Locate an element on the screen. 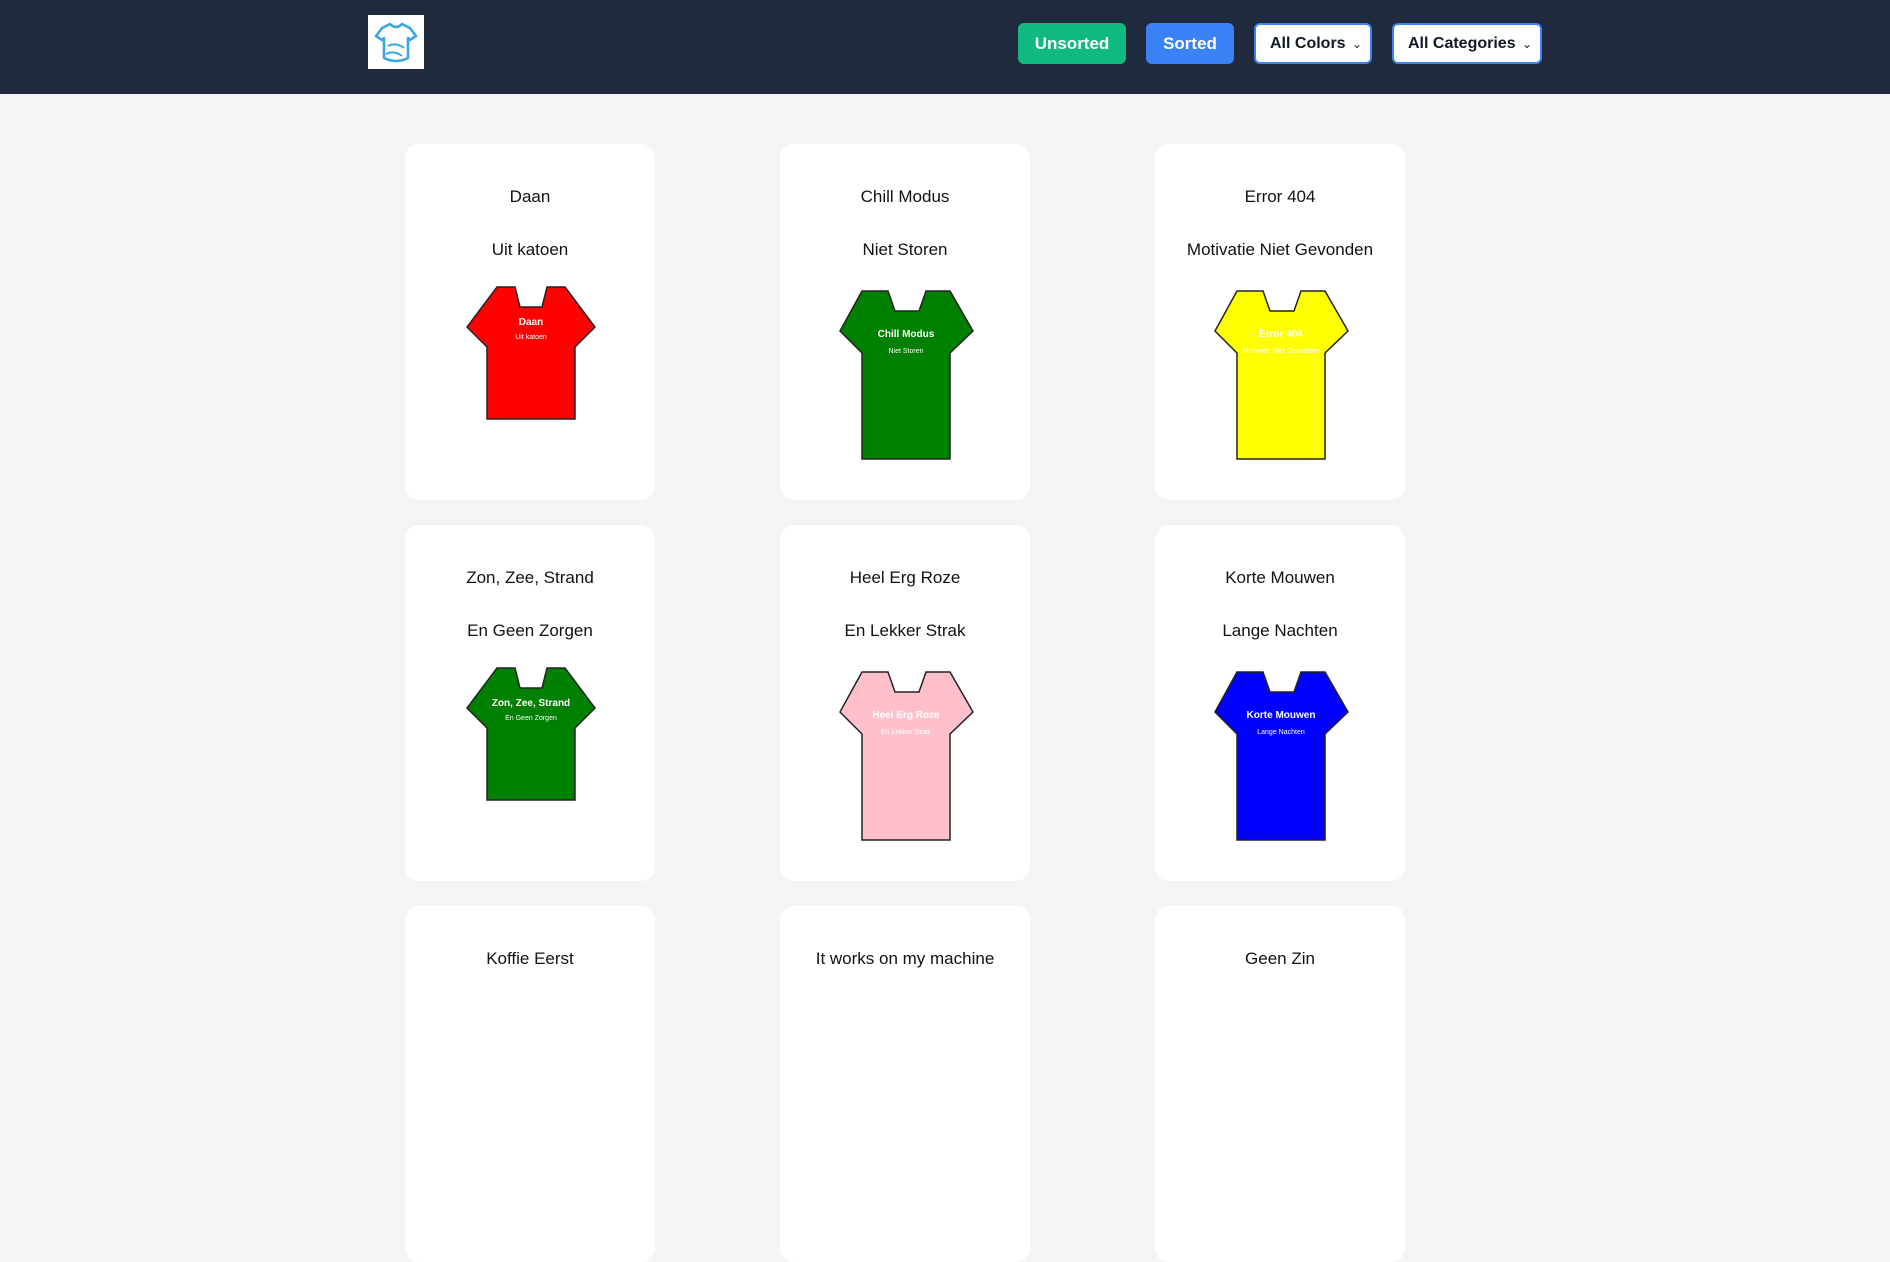  shirt-card: Geen Zin is located at coordinates (1280, 1084).